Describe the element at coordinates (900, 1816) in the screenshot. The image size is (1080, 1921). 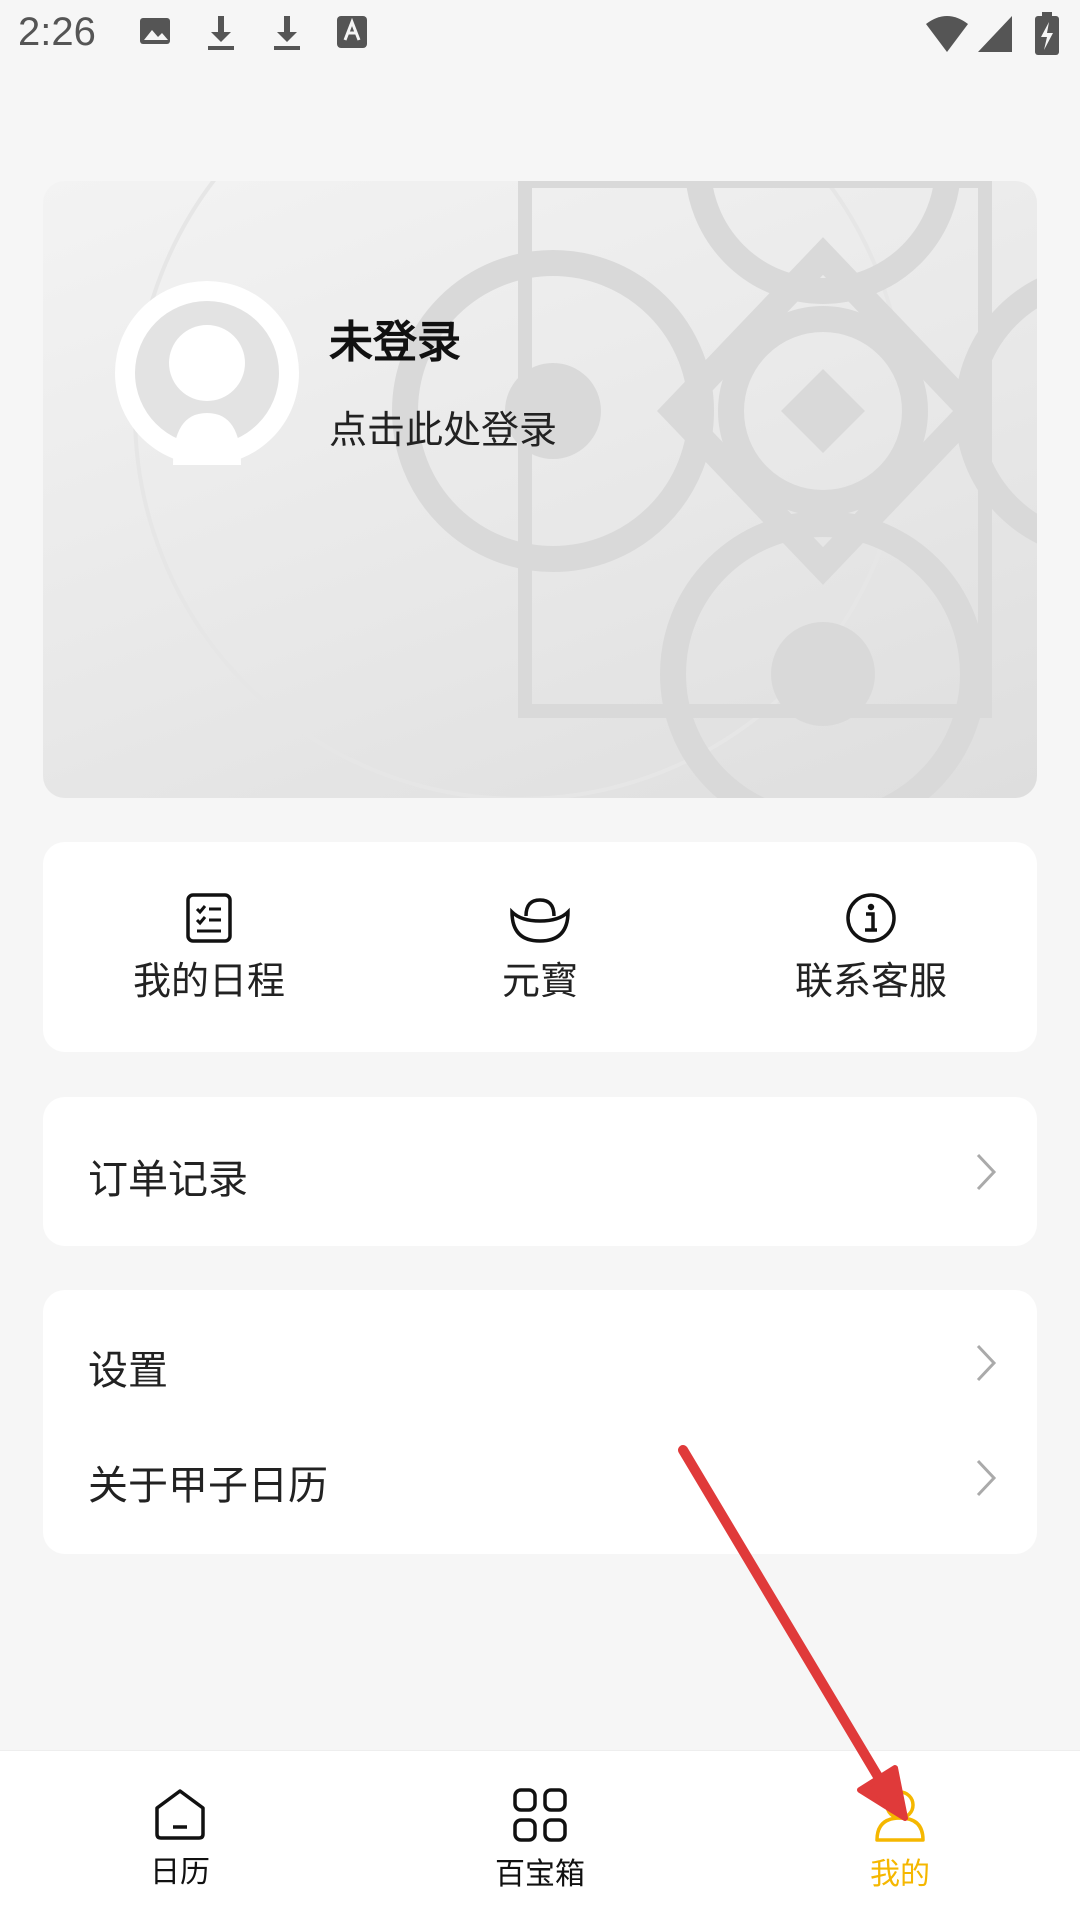
I see `user-icon` at that location.